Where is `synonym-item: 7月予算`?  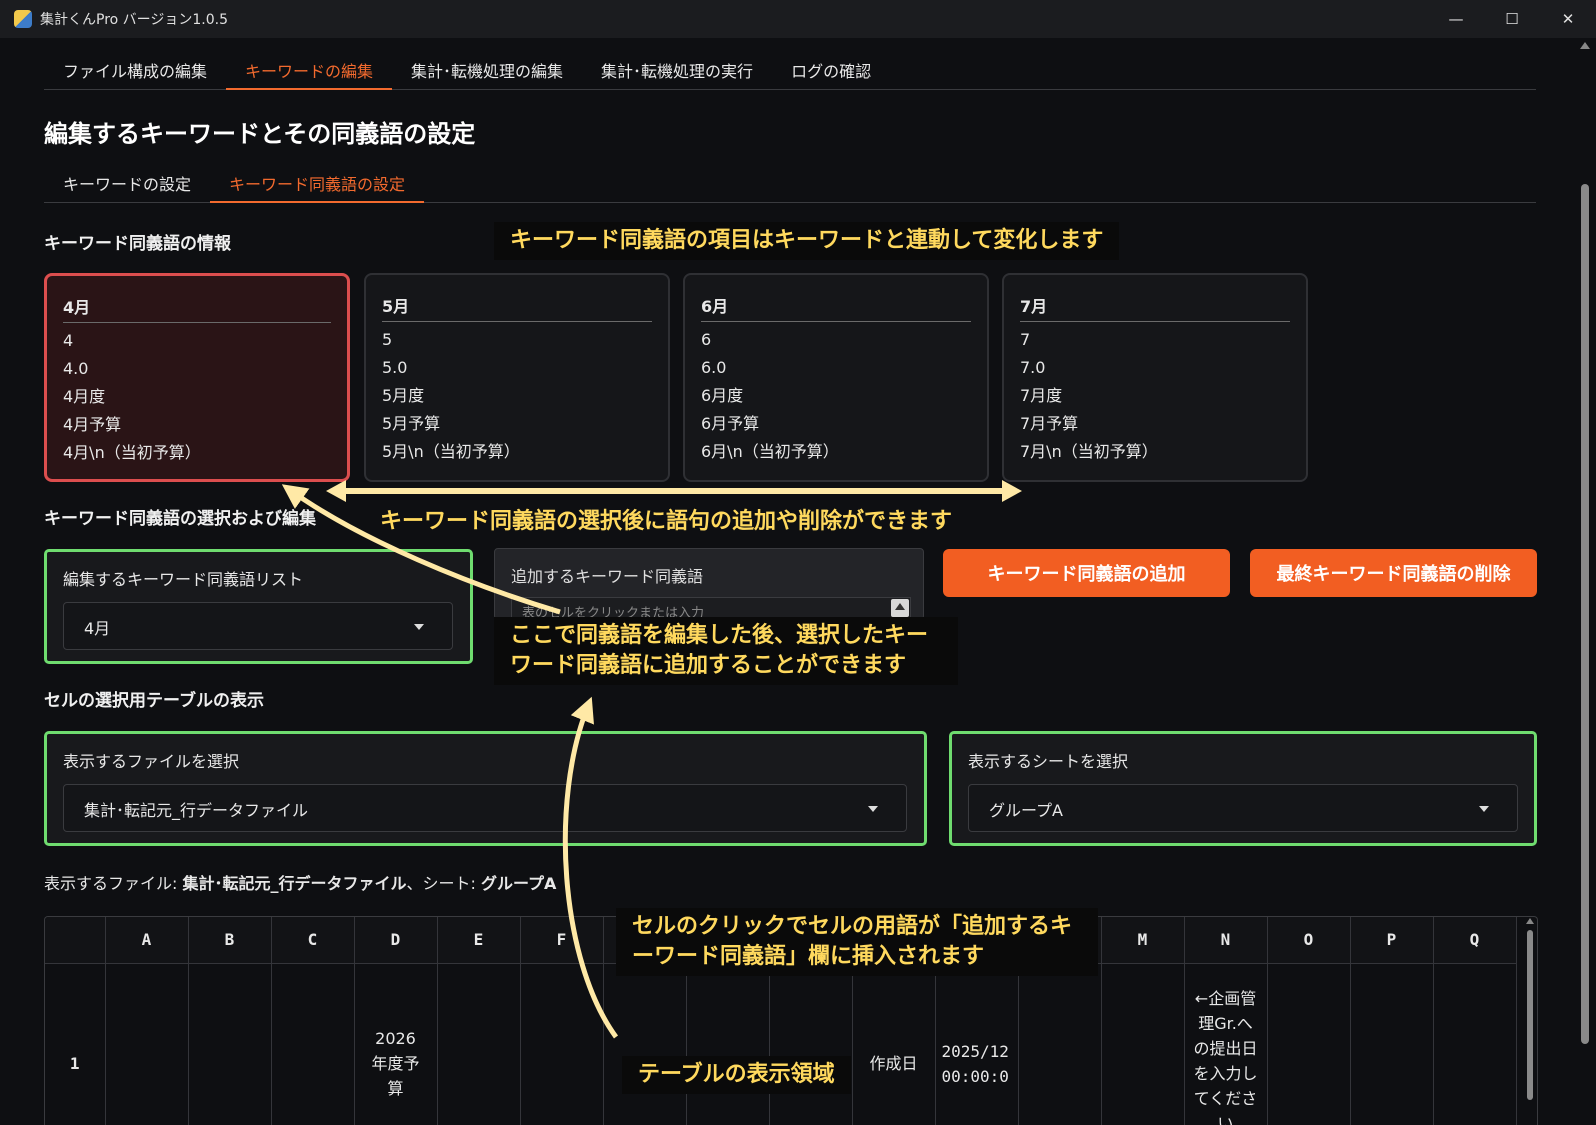
synonym-item: 7月予算 is located at coordinates (1049, 423).